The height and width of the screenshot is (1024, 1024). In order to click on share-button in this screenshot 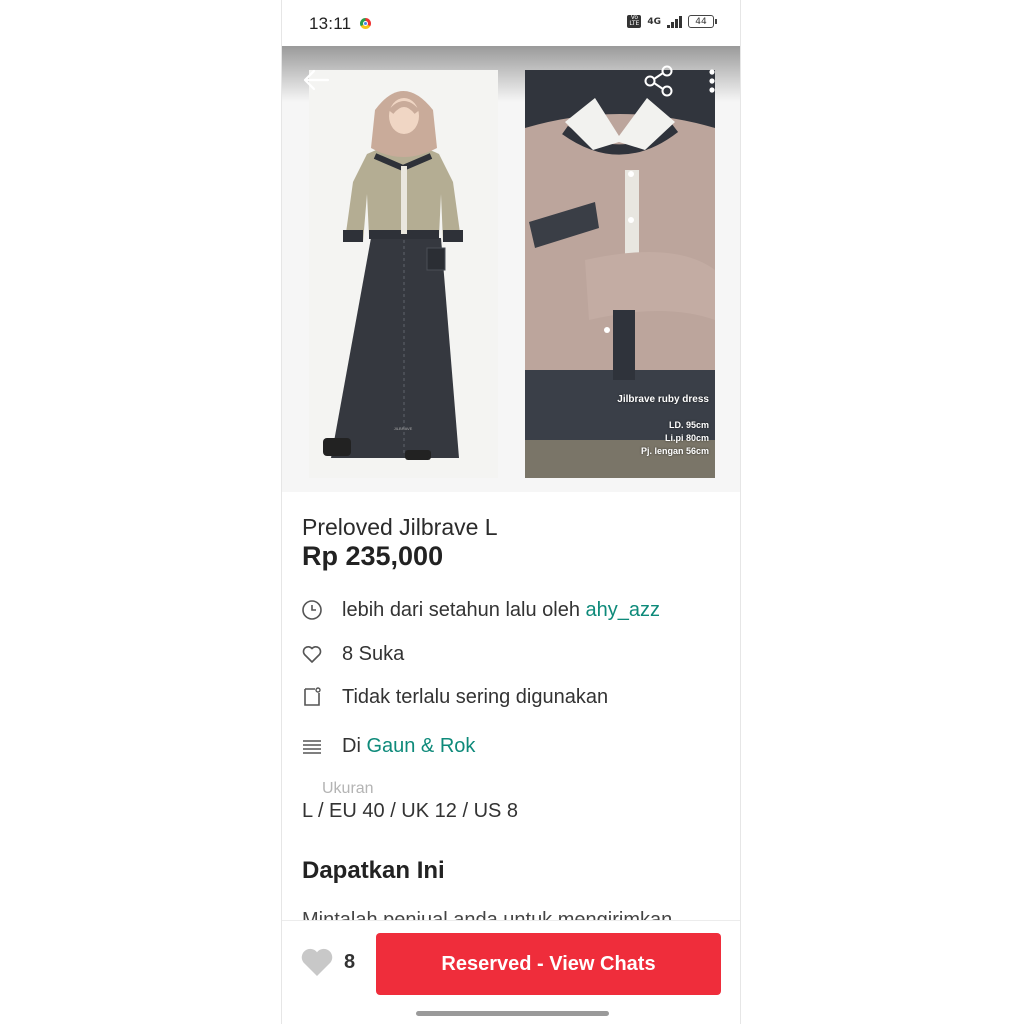, I will do `click(659, 81)`.